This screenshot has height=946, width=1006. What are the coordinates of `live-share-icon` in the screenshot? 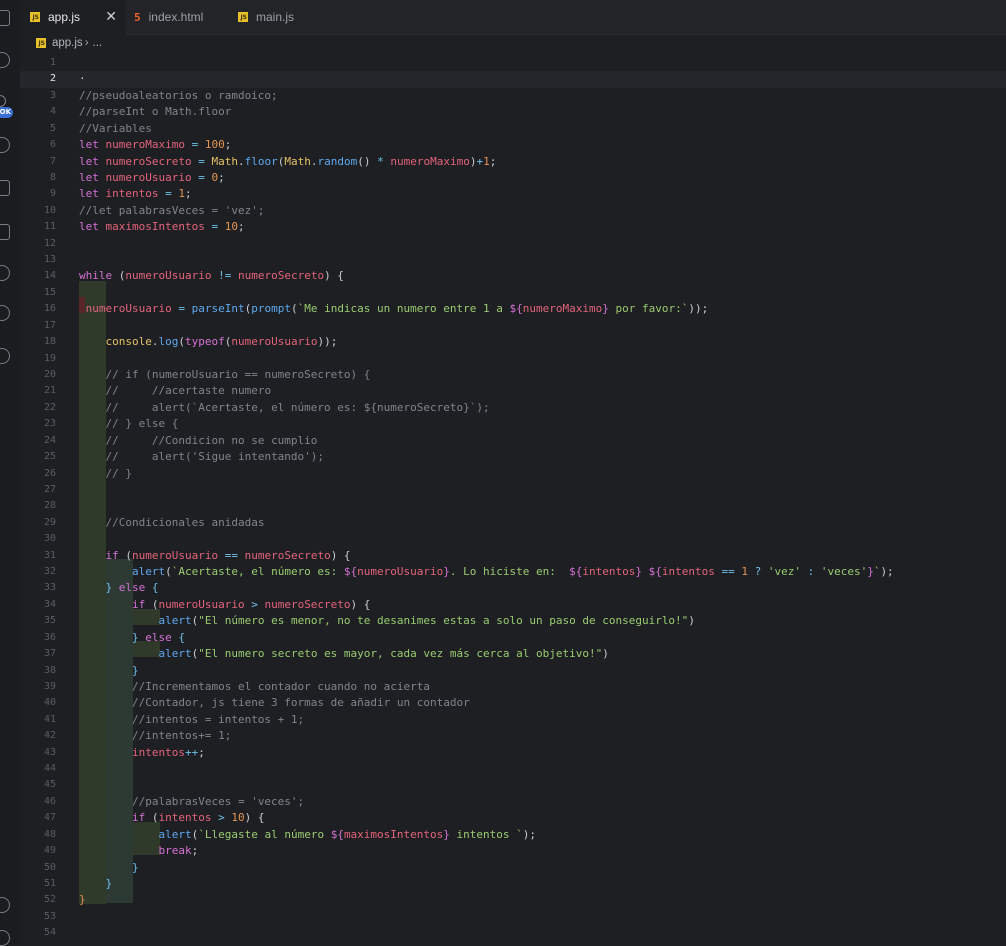 It's located at (5, 313).